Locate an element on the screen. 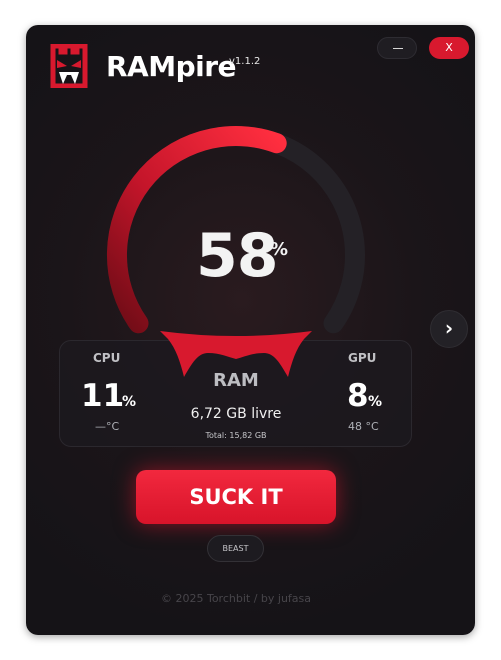 The height and width of the screenshot is (660, 501). gpu-usage-value: 8 is located at coordinates (358, 396).